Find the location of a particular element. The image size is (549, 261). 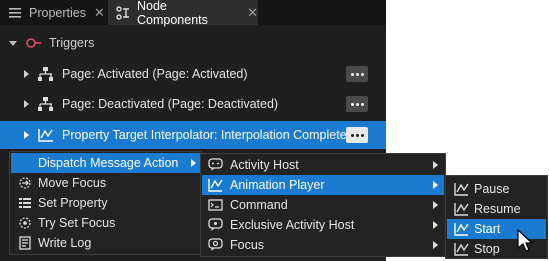

menu-item-pause: Pause is located at coordinates (496, 189).